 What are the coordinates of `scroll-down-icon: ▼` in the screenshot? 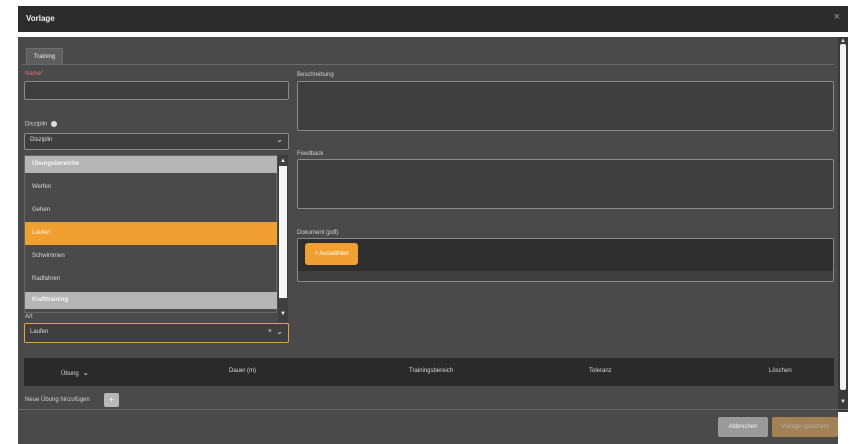 It's located at (843, 402).